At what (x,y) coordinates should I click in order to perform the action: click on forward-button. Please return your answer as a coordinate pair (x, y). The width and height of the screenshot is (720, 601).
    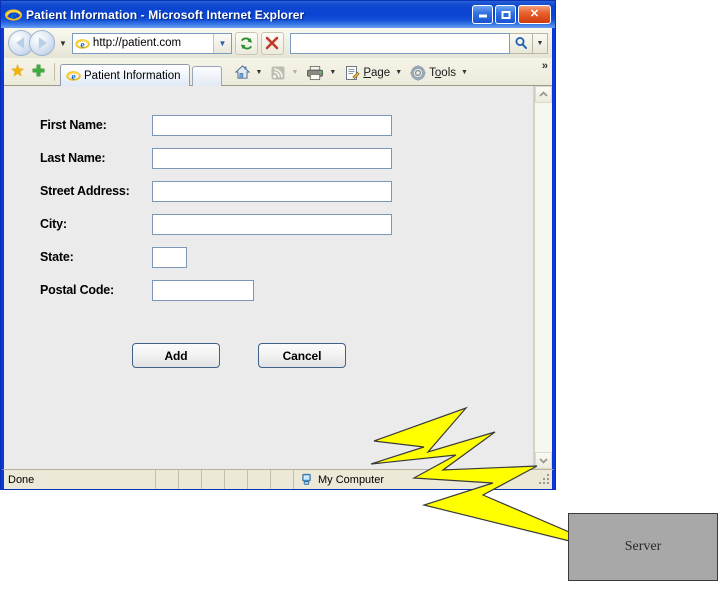
    Looking at the image, I should click on (42, 43).